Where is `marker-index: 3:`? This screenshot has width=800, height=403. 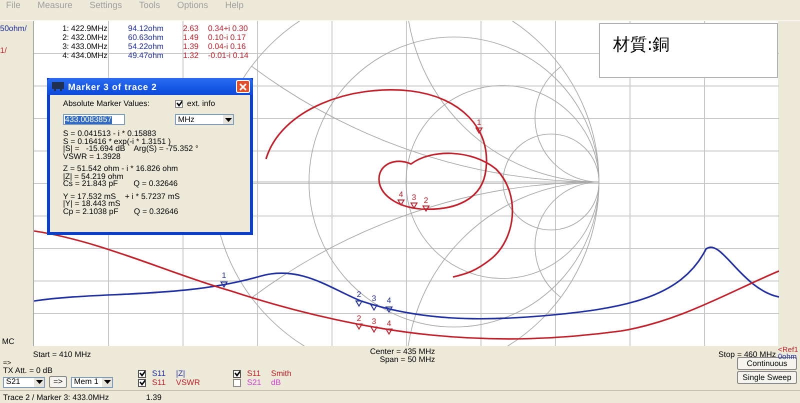
marker-index: 3: is located at coordinates (65, 46).